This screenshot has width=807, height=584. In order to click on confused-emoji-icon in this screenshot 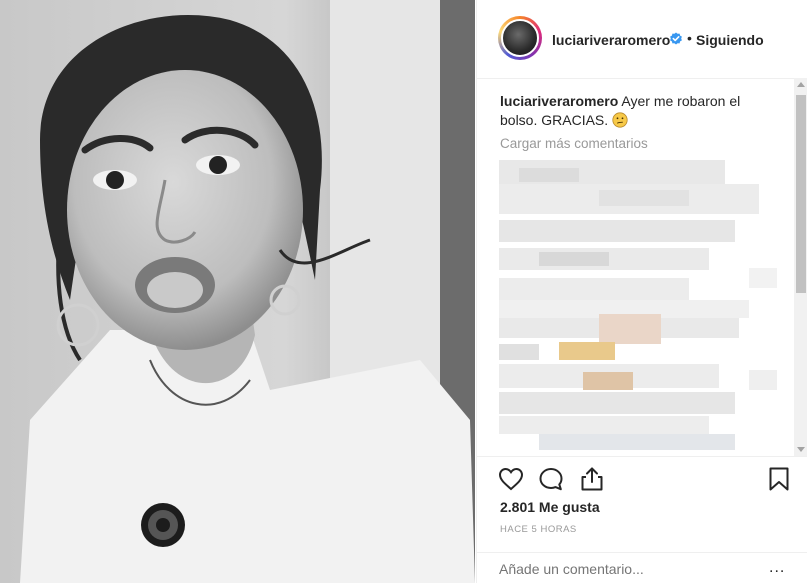, I will do `click(620, 120)`.